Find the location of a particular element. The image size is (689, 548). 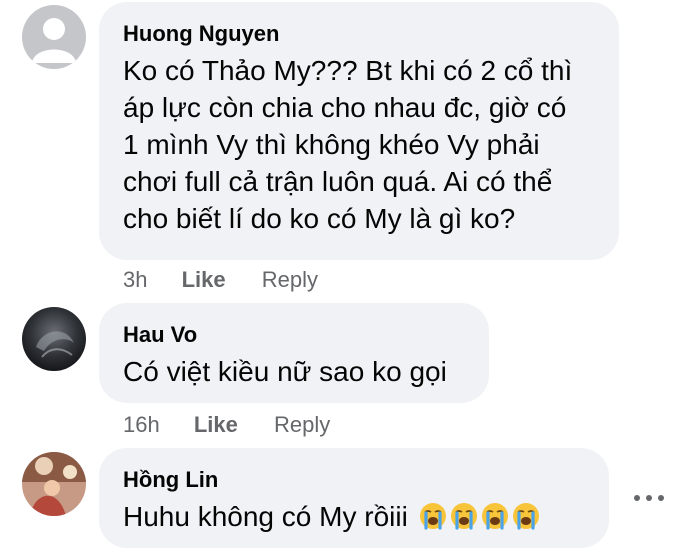

comment-author: Hồng Lin is located at coordinates (354, 480).